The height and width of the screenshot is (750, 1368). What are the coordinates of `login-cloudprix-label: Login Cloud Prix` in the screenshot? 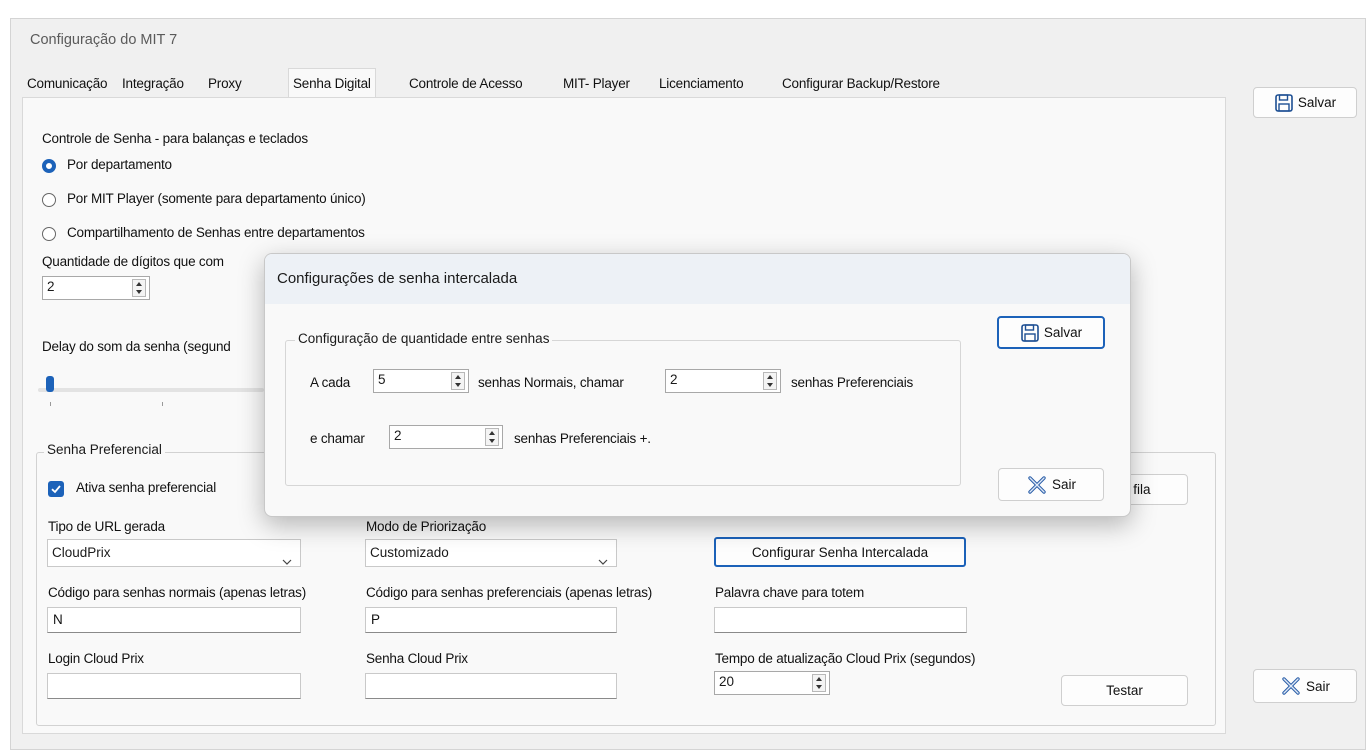 It's located at (96, 658).